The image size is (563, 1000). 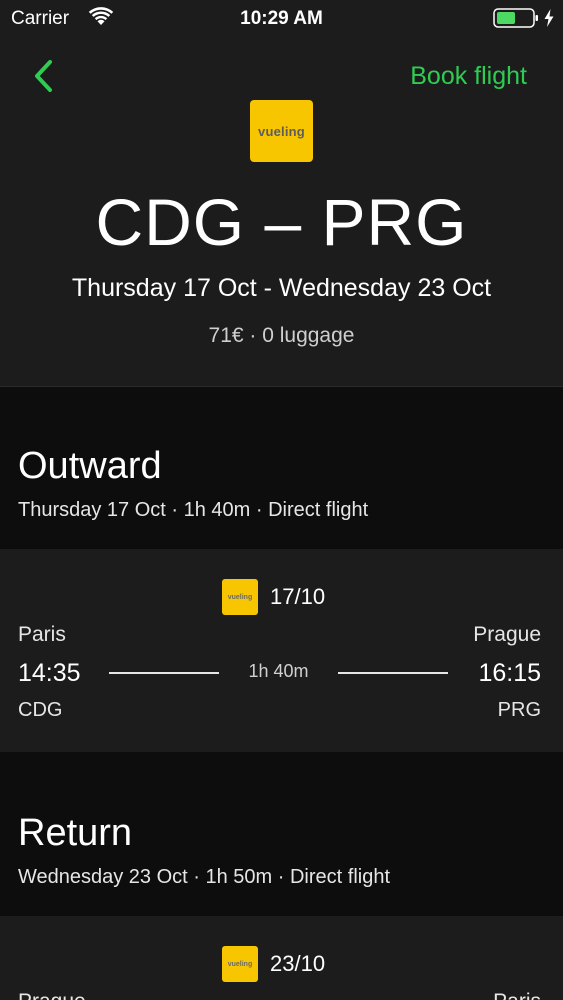 What do you see at coordinates (281, 288) in the screenshot?
I see `travel-dates: Thursday 17 Oct - Wednesday 23 Oct` at bounding box center [281, 288].